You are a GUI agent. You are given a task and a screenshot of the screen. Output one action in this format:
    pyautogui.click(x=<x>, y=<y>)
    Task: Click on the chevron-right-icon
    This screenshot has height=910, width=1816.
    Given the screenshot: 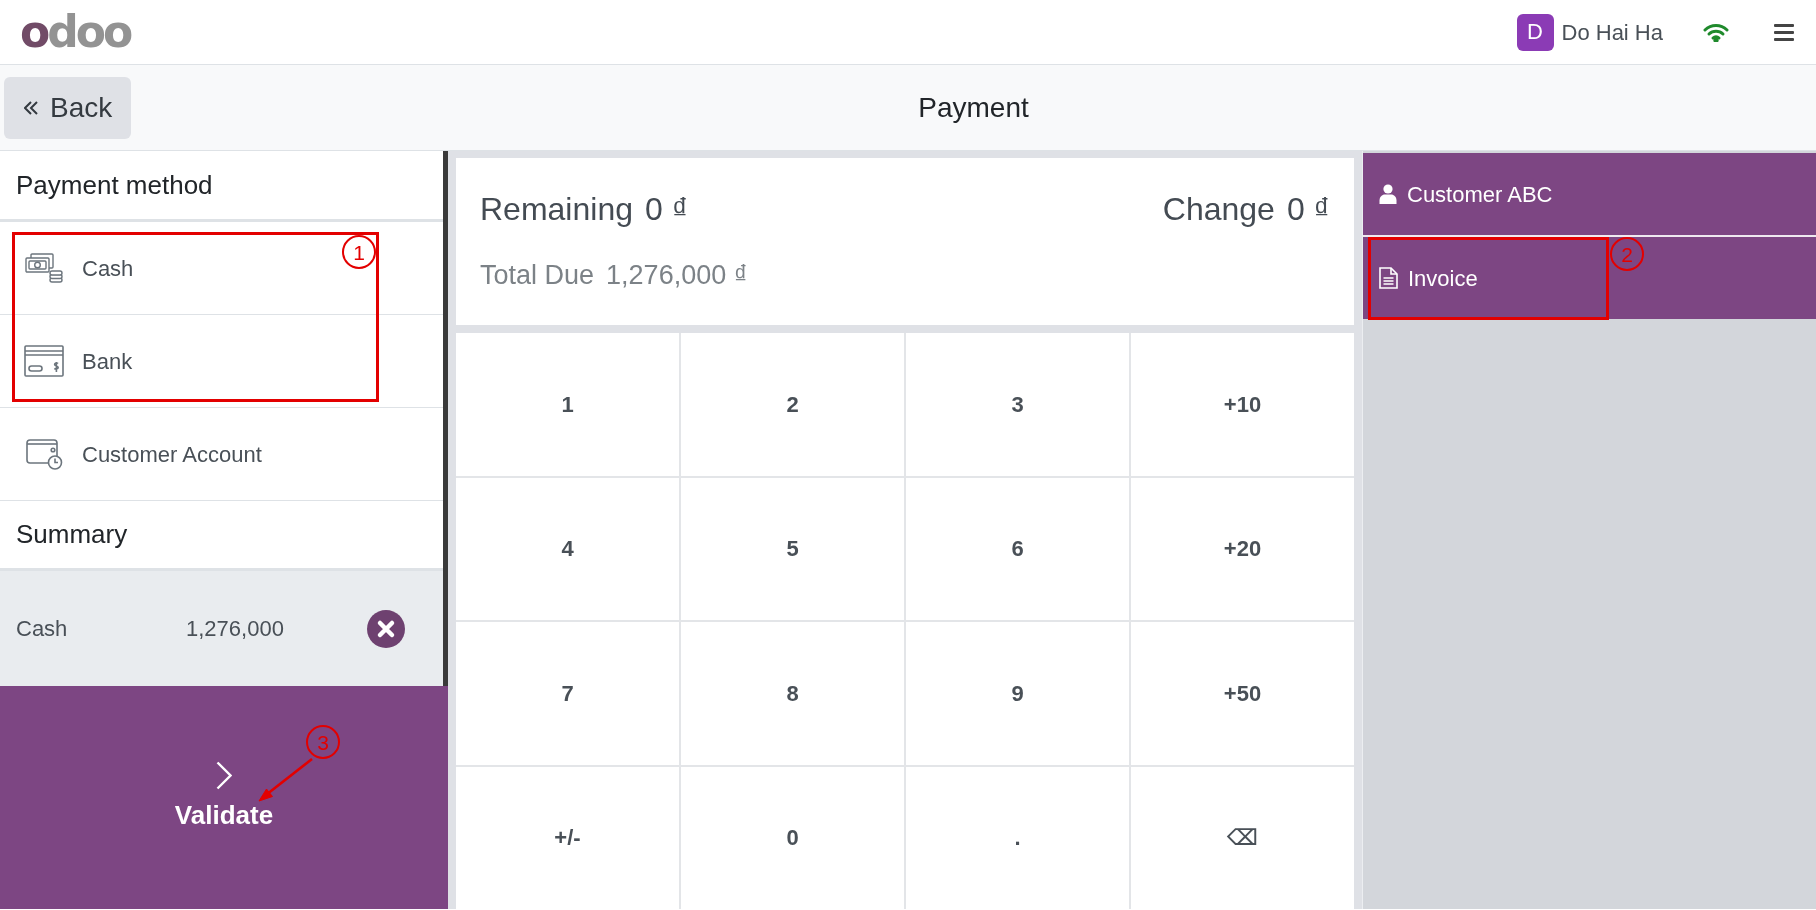 What is the action you would take?
    pyautogui.click(x=224, y=775)
    